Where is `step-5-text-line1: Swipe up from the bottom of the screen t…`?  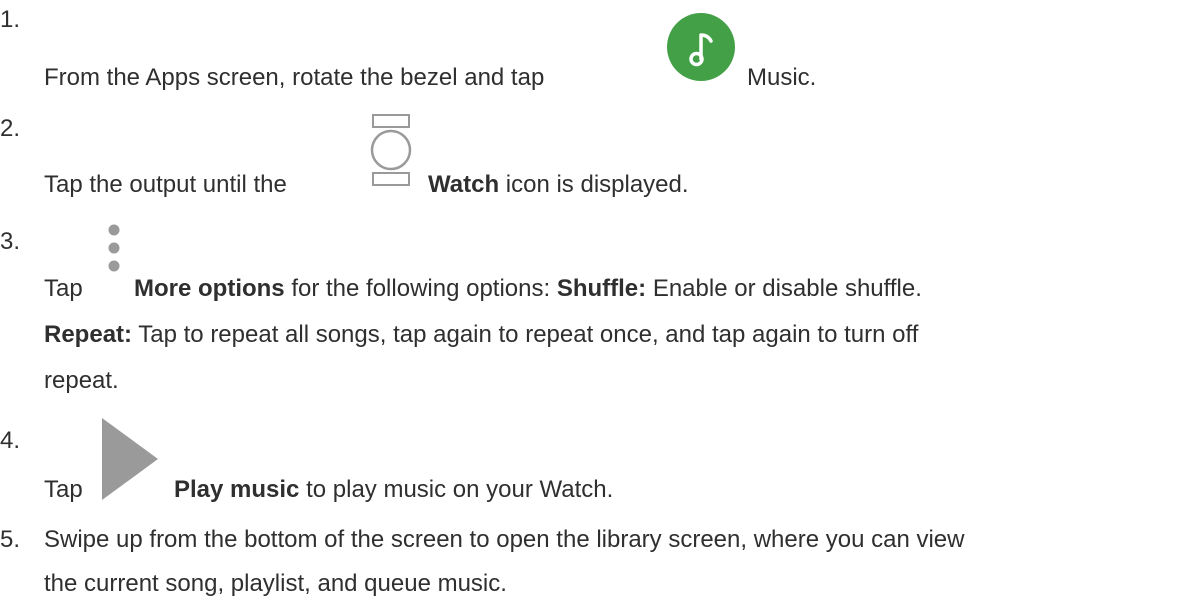 step-5-text-line1: Swipe up from the bottom of the screen t… is located at coordinates (504, 539).